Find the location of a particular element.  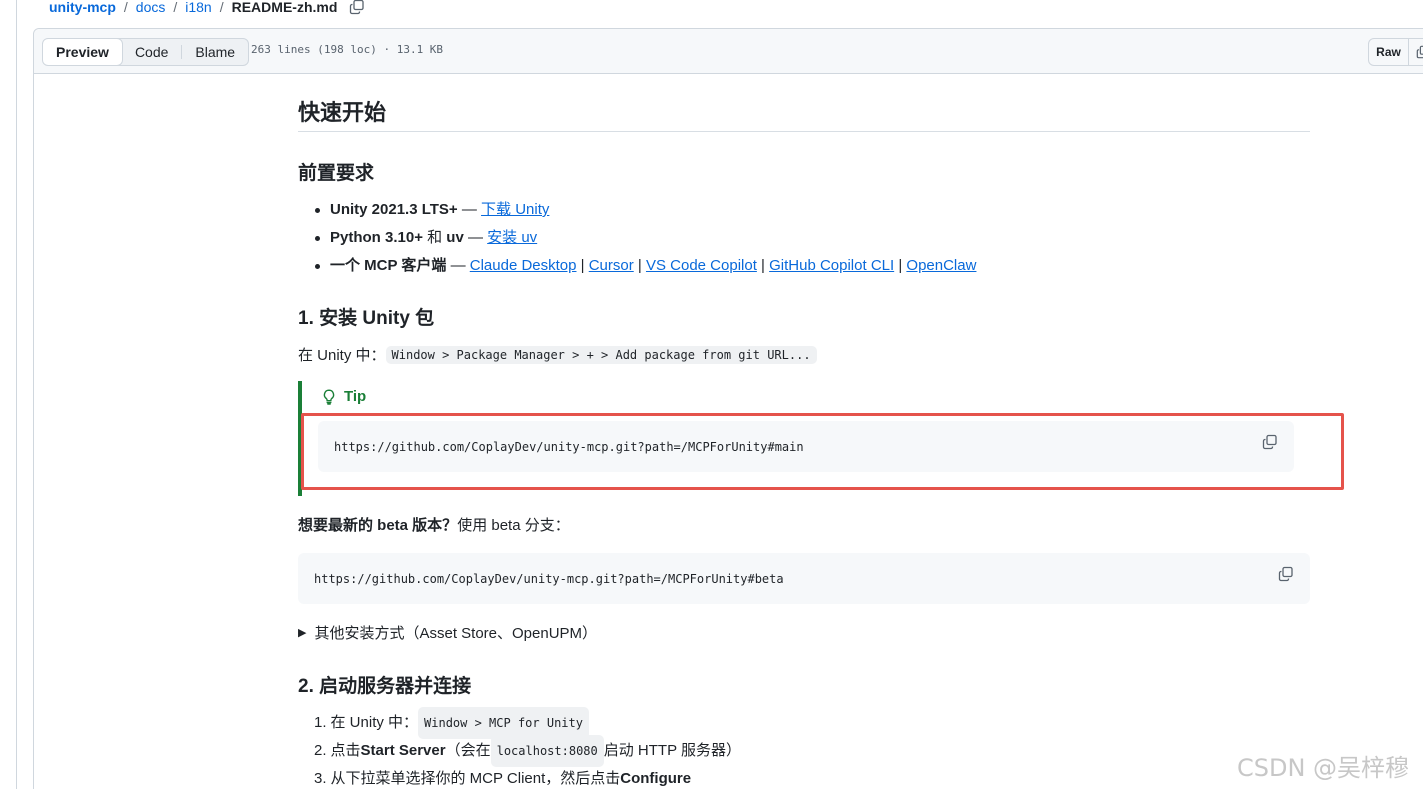

breadcrumb-i18n-link: i18n is located at coordinates (198, 7).